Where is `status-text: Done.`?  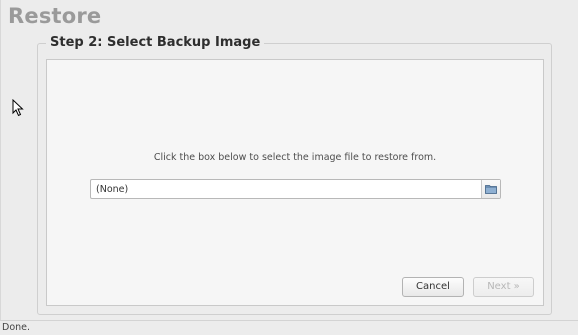 status-text: Done. is located at coordinates (16, 327).